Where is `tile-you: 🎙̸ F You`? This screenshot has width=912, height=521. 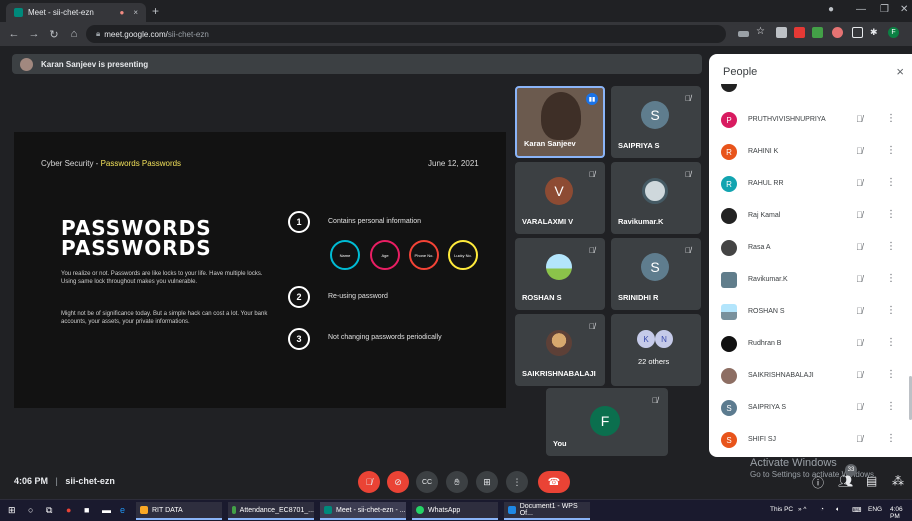 tile-you: 🎙̸ F You is located at coordinates (607, 422).